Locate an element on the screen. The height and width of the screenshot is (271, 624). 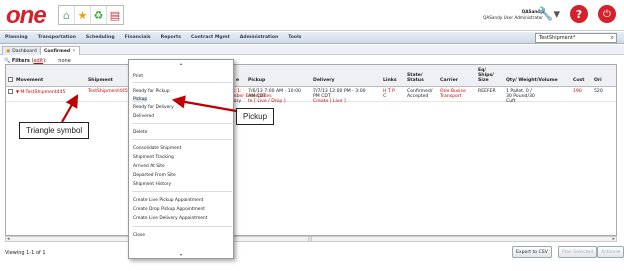
pickup-arrow is located at coordinates (207, 104).